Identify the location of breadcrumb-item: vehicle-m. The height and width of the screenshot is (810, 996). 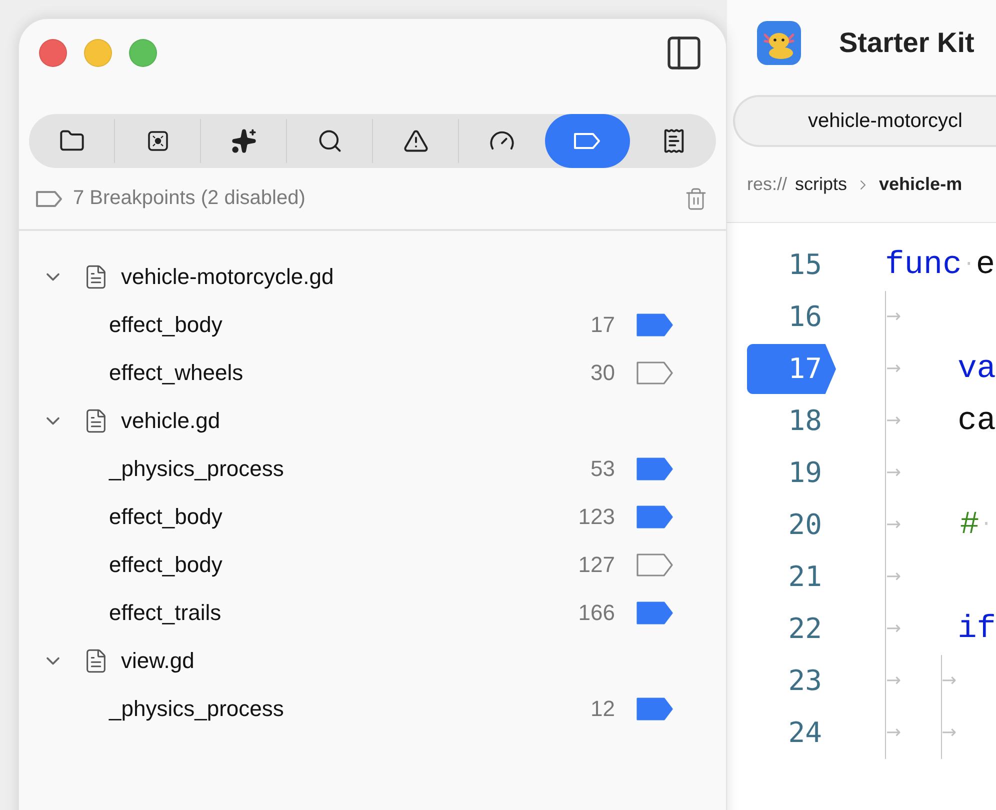
(920, 184).